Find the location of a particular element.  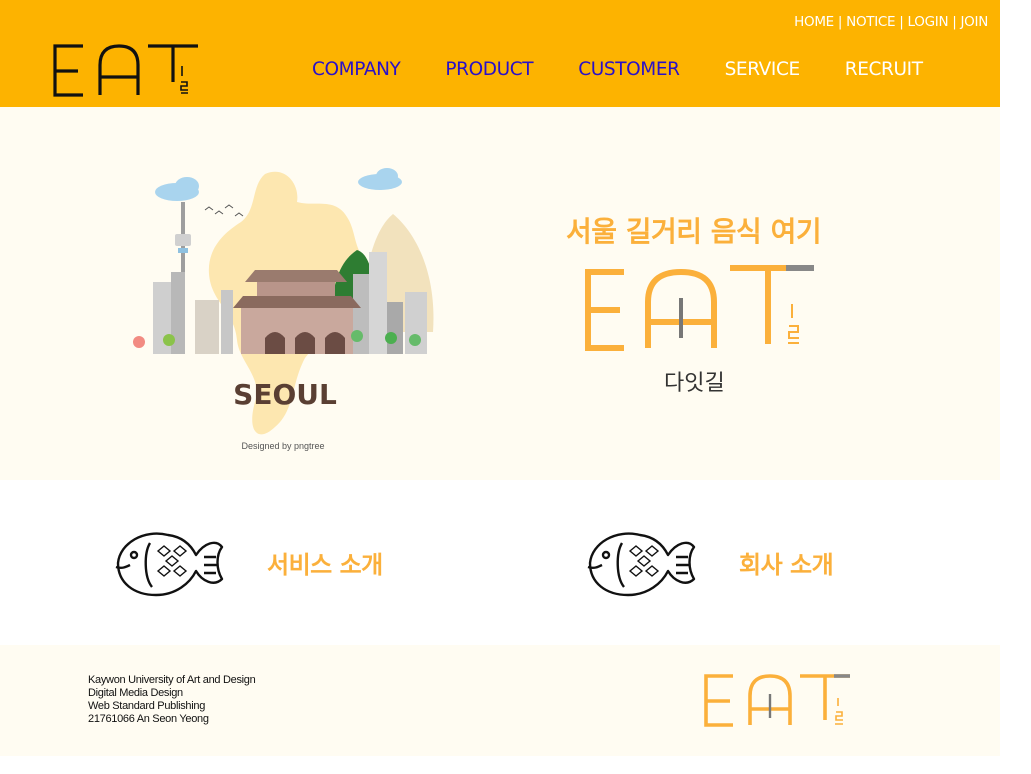

nav-item-service: SERVICE is located at coordinates (763, 69).